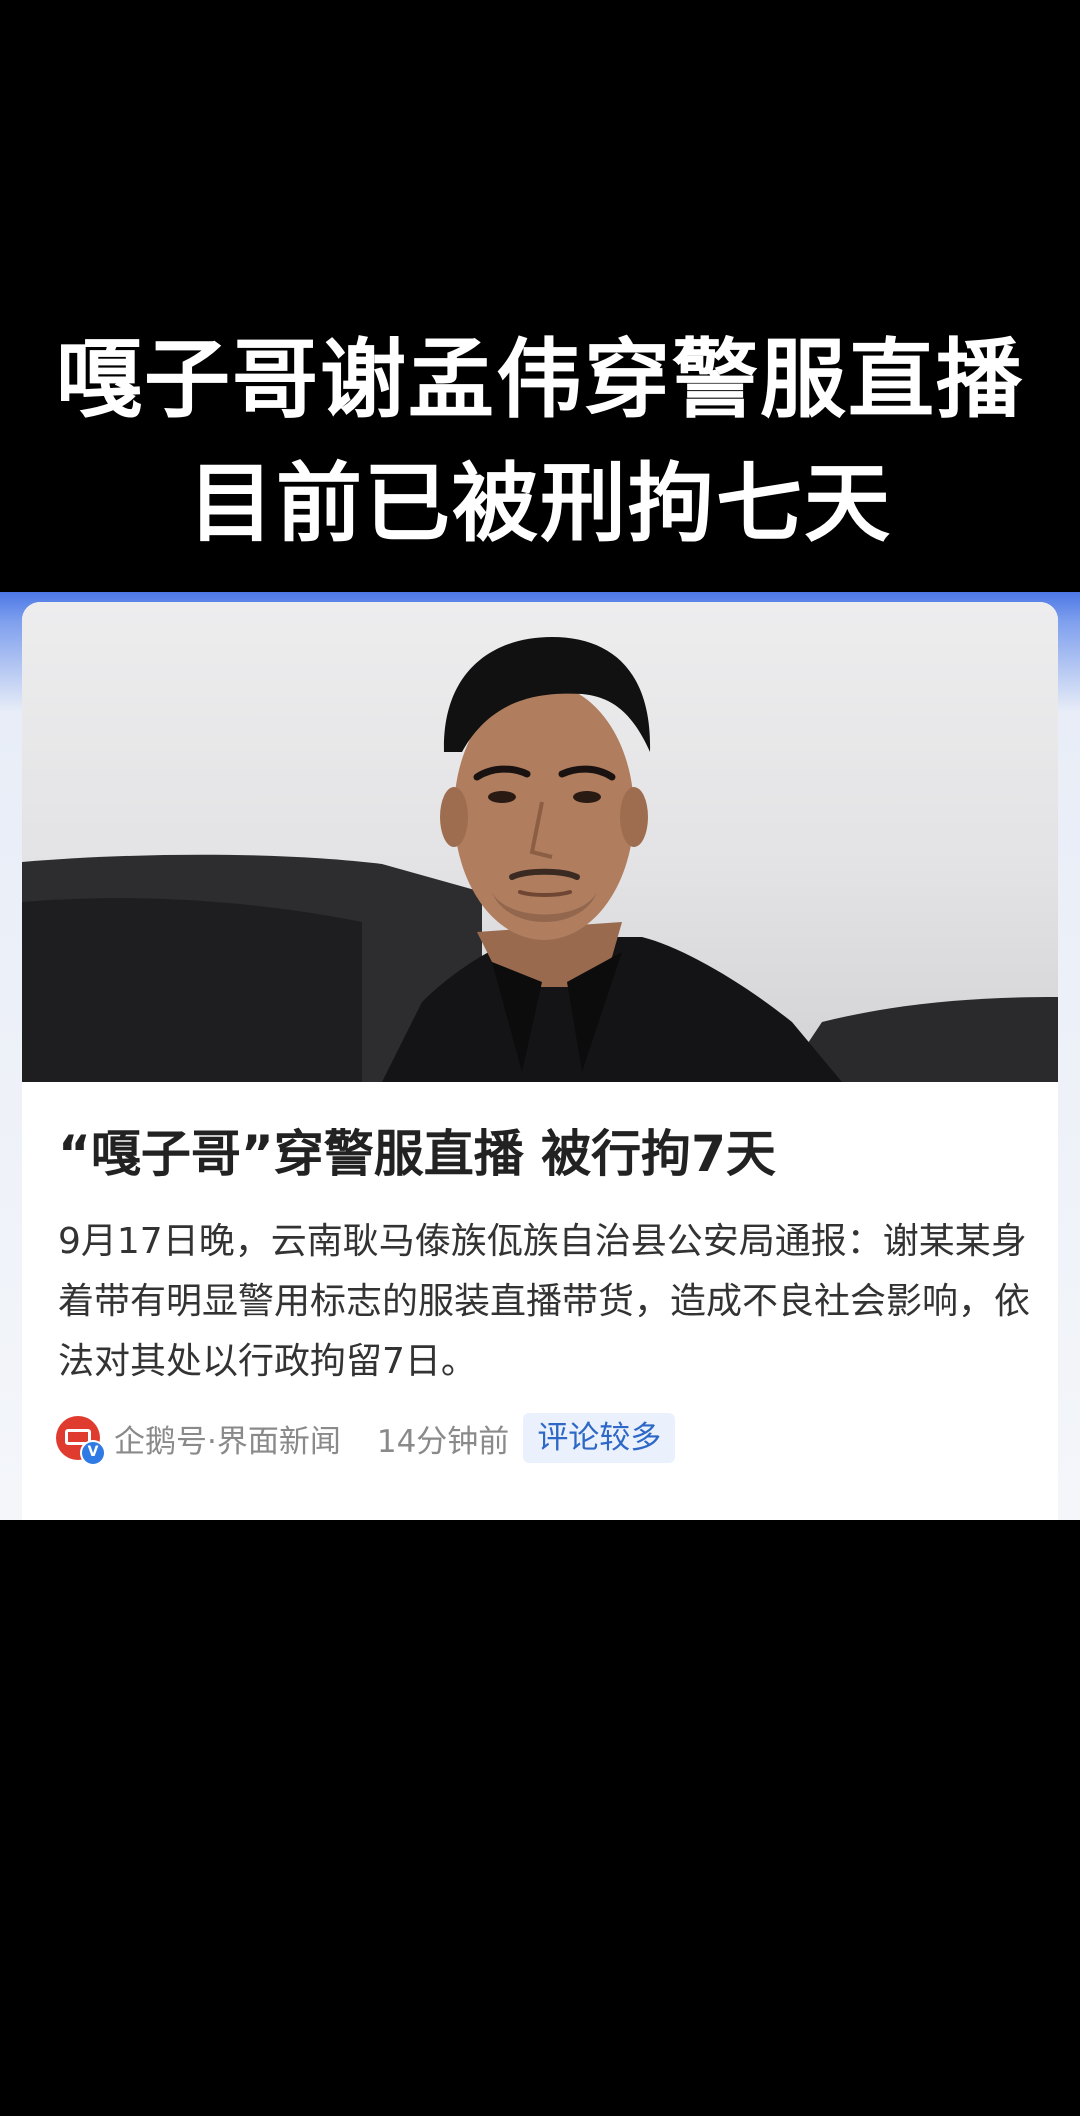  What do you see at coordinates (540, 442) in the screenshot?
I see `banner-title: 嘎子哥谢孟伟穿警服直播 目前已被刑拘七天` at bounding box center [540, 442].